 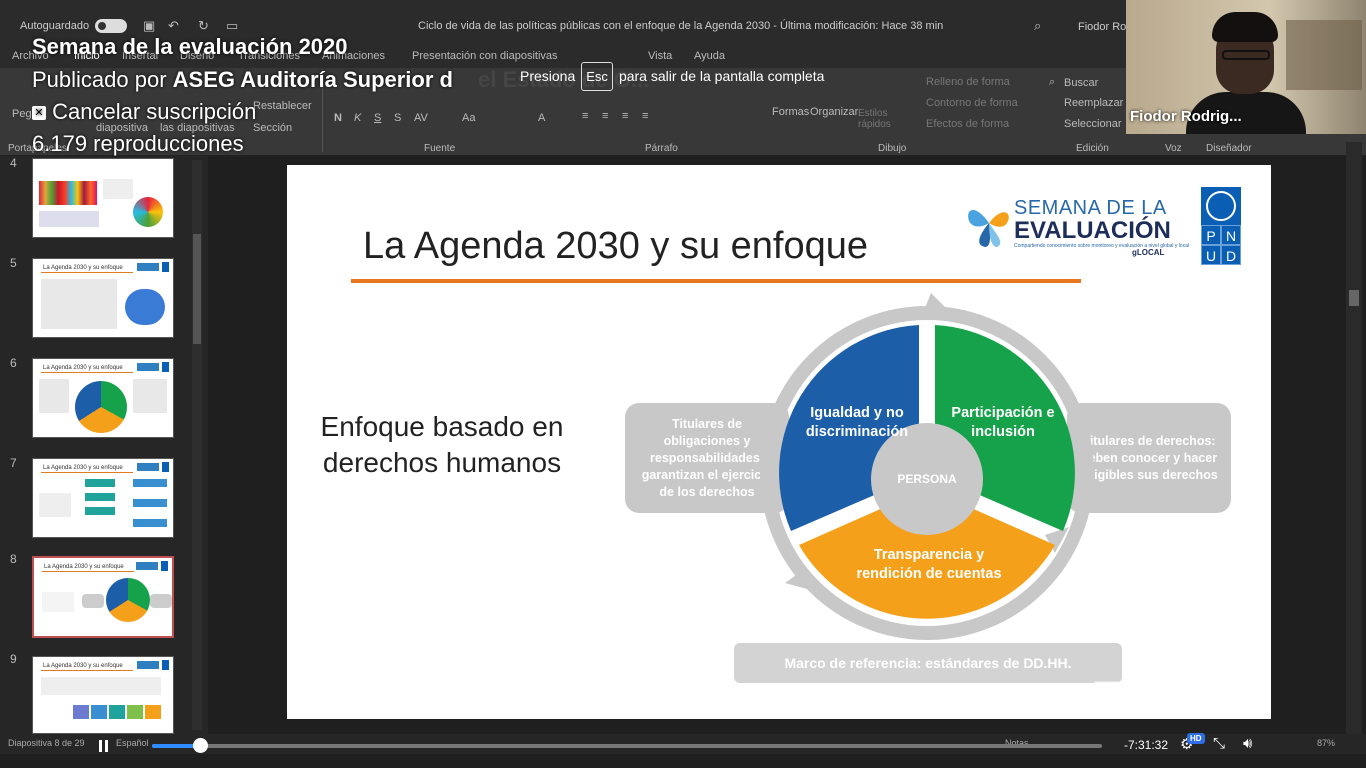 I want to click on slide-thumbnail-7: La Agenda 2030 y su enfoque, so click(x=103, y=498).